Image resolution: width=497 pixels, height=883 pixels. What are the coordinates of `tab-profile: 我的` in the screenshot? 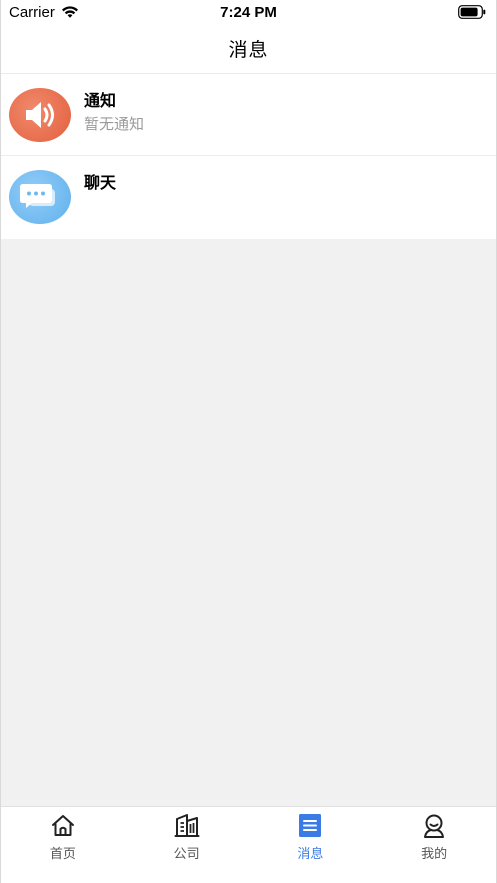 It's located at (434, 845).